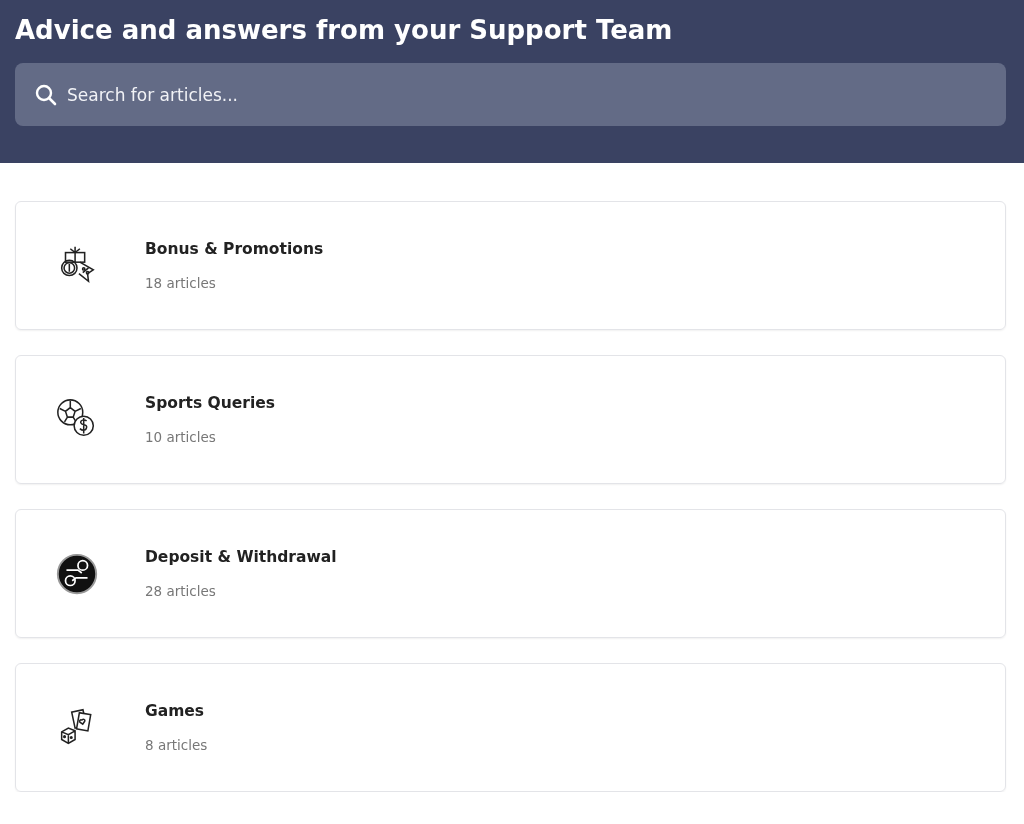  I want to click on collection-title: Sports Queries, so click(210, 403).